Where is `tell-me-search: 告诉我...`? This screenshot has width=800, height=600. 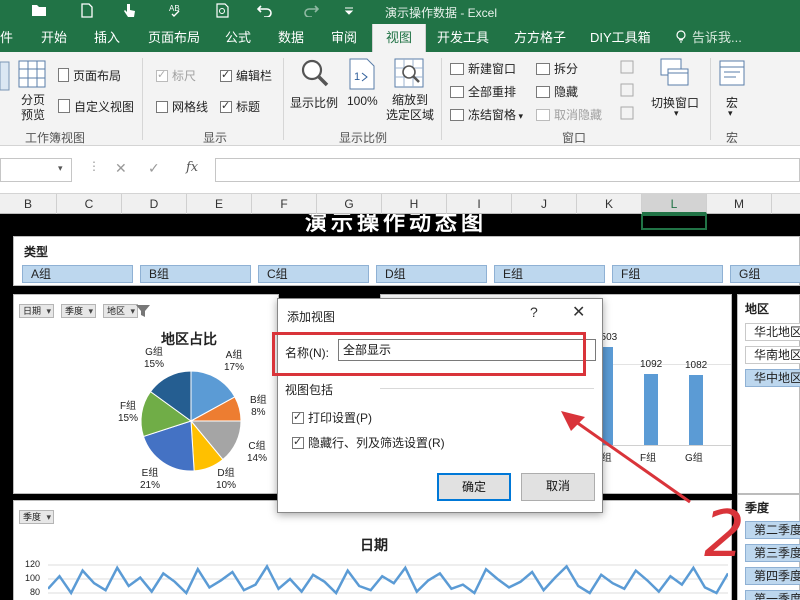 tell-me-search: 告诉我... is located at coordinates (717, 38).